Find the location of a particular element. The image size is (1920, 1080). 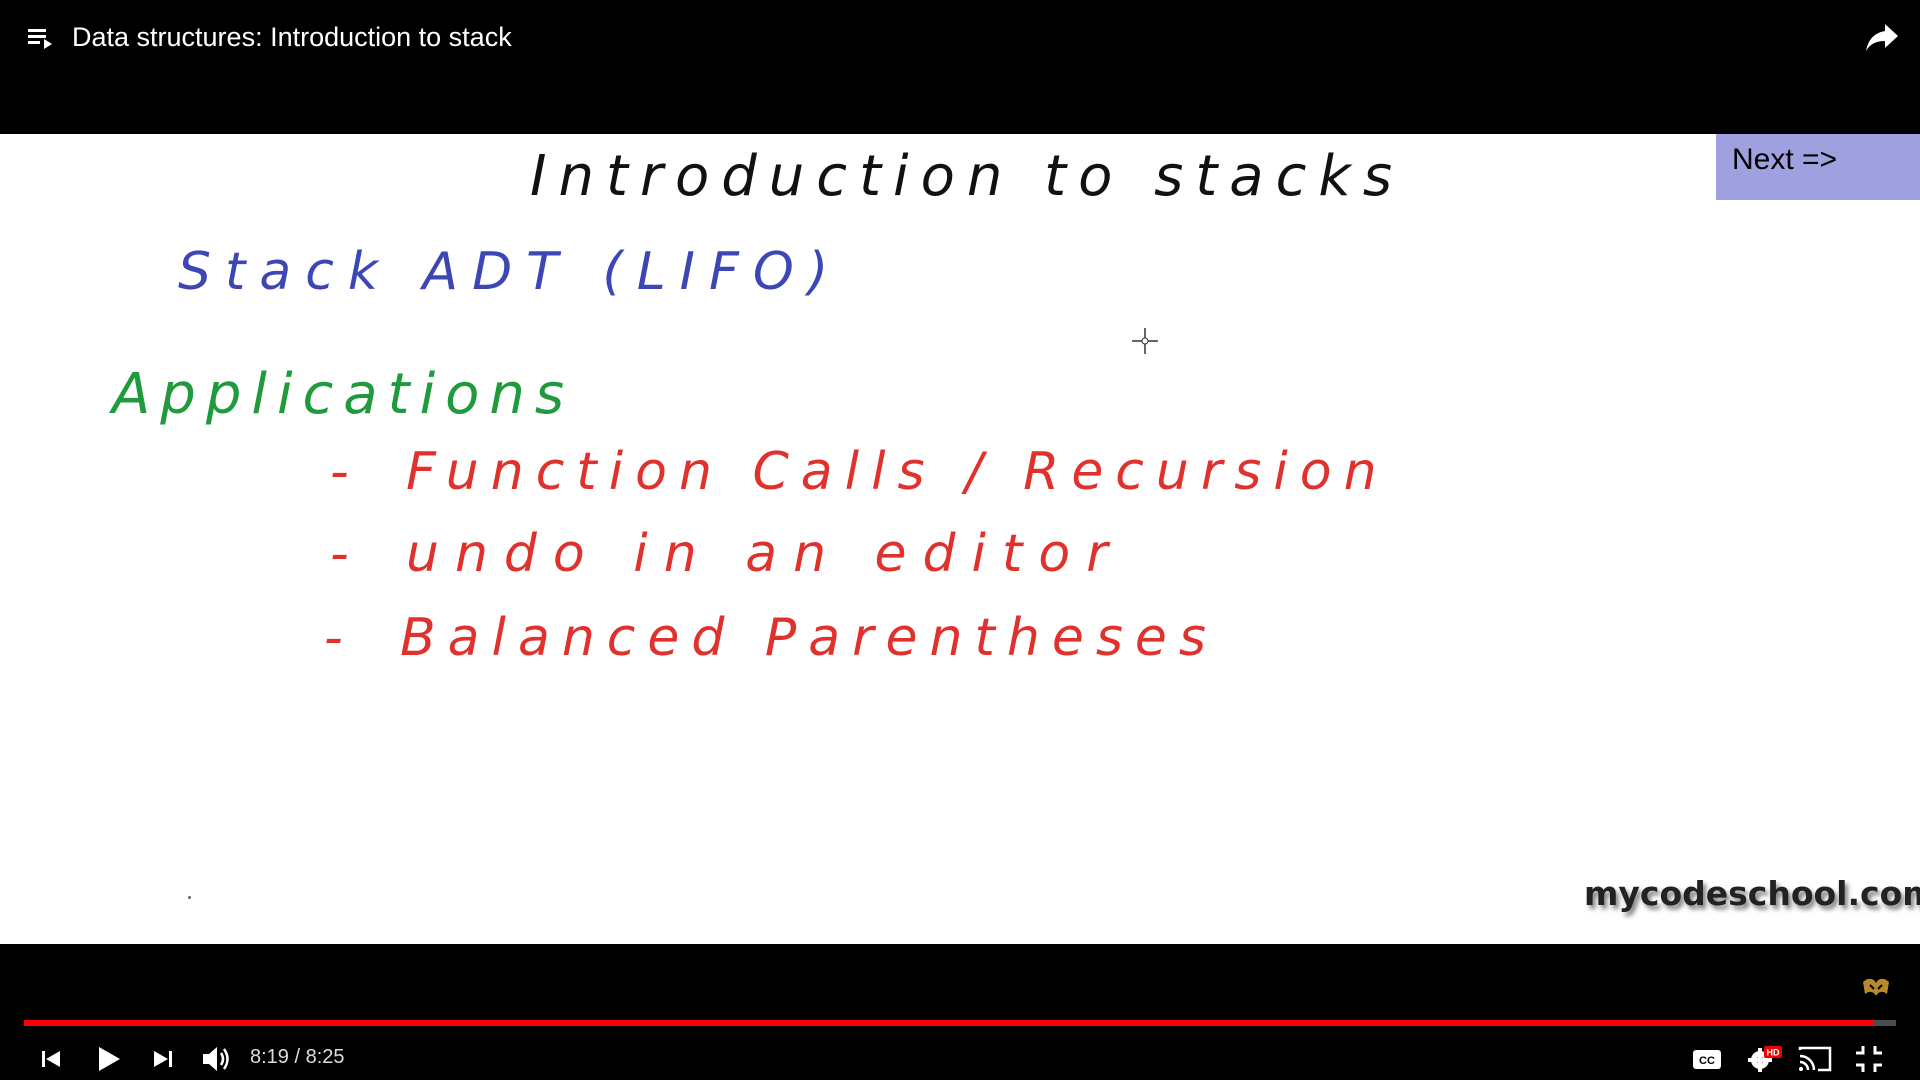

stray-dot is located at coordinates (189, 897).